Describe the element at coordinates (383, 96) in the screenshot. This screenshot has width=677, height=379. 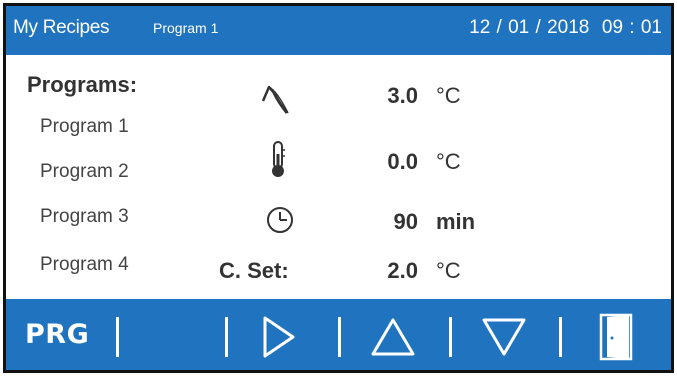
I see `ramp-value: 3.0` at that location.